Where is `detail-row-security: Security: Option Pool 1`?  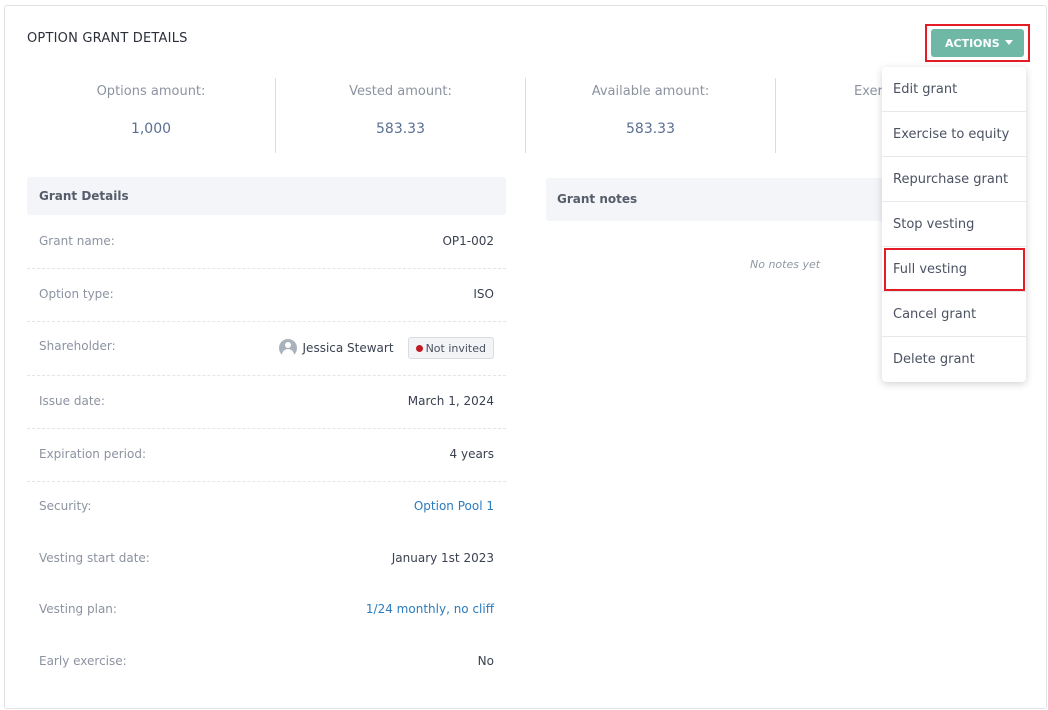
detail-row-security: Security: Option Pool 1 is located at coordinates (266, 508).